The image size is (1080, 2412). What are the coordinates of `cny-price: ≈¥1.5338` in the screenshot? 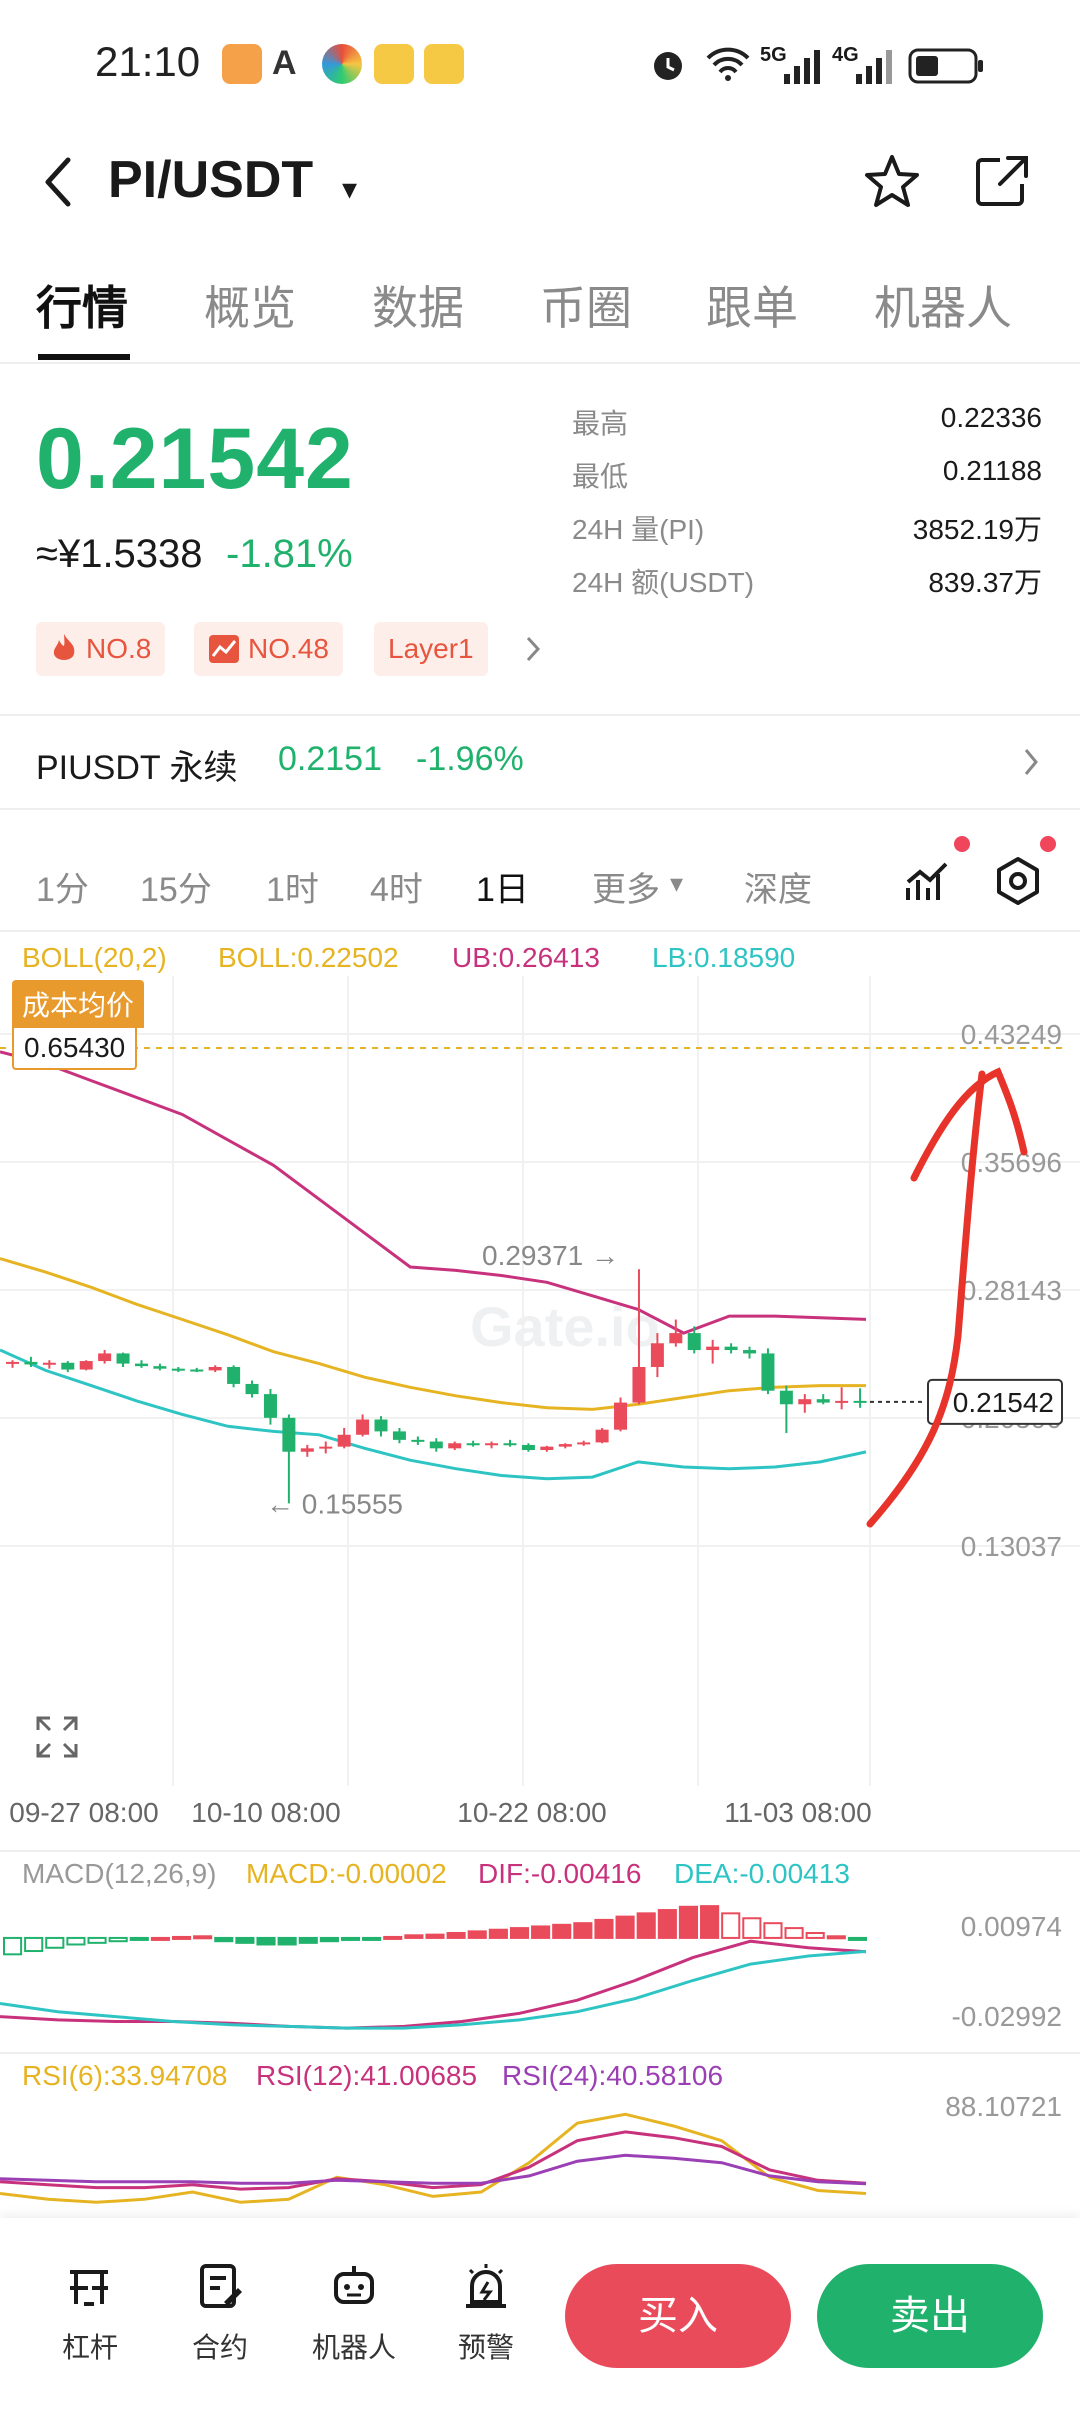 It's located at (119, 554).